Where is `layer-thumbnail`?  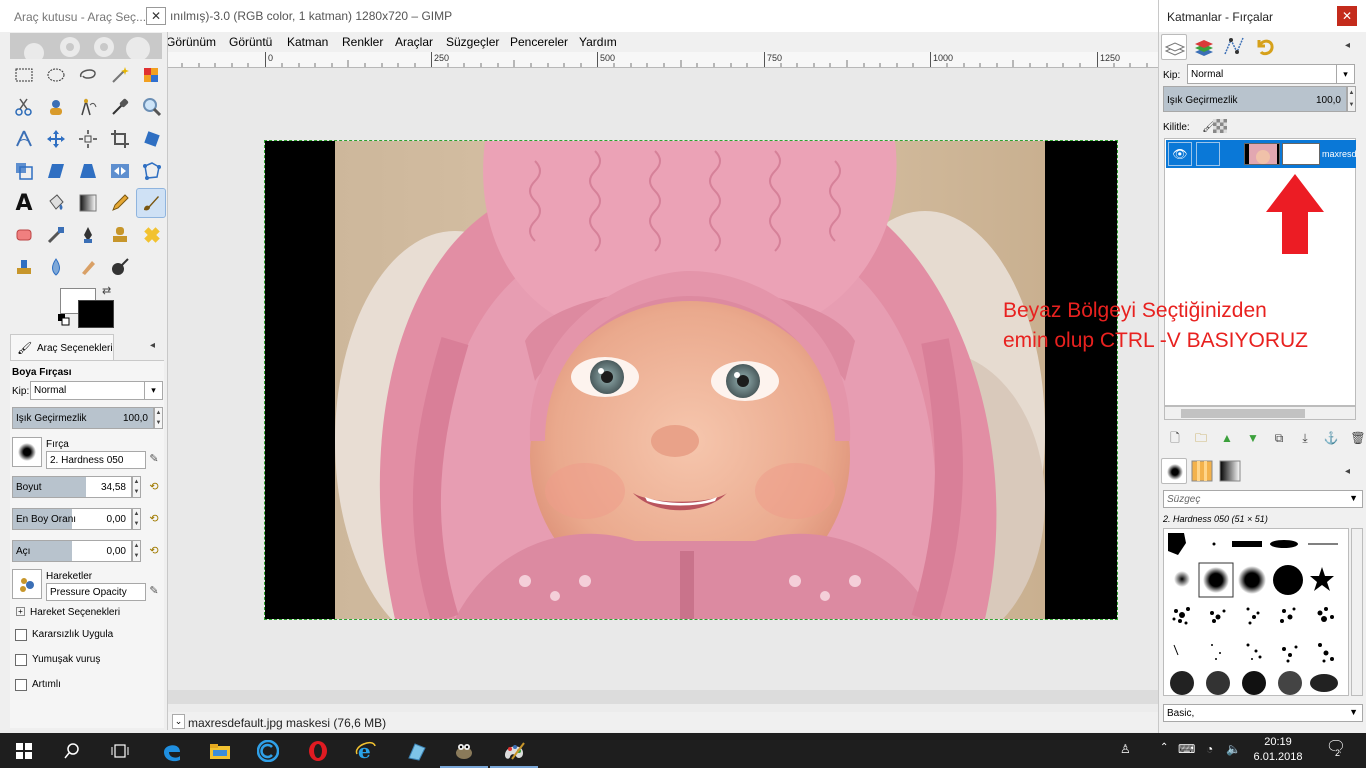 layer-thumbnail is located at coordinates (1262, 154).